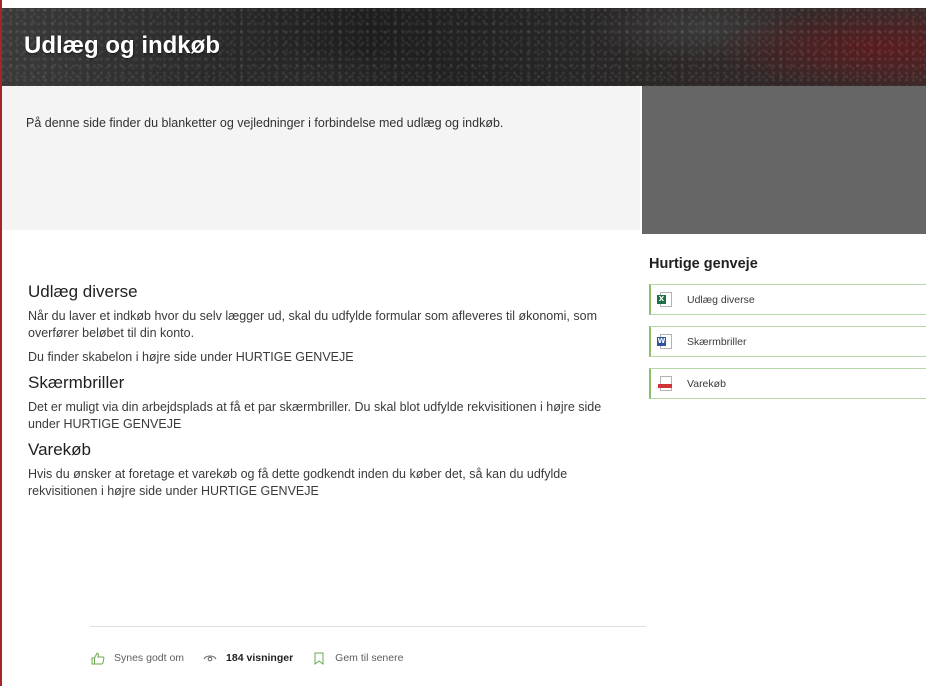 The height and width of the screenshot is (686, 926). Describe the element at coordinates (59, 449) in the screenshot. I see `section-heading-varekoeb: Varekøb` at that location.